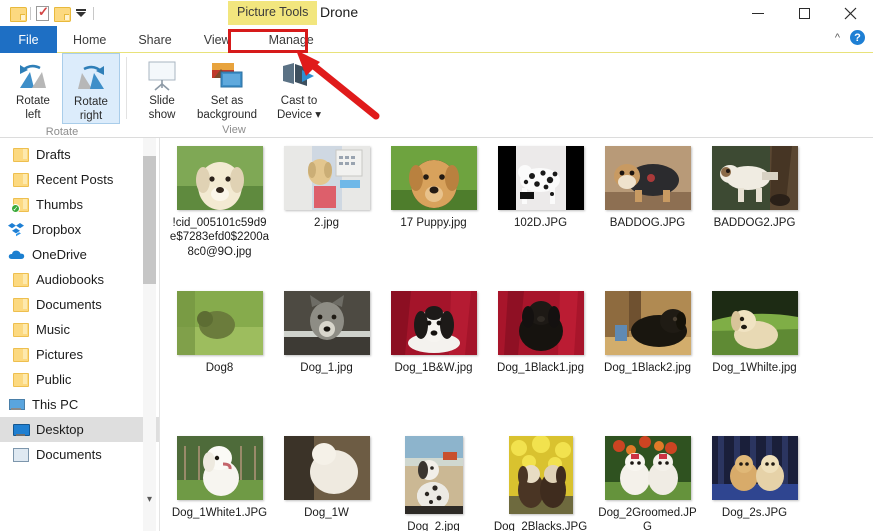 This screenshot has width=873, height=532. Describe the element at coordinates (273, 13) in the screenshot. I see `contextual-tab-picture-tools: Picture Tools` at that location.